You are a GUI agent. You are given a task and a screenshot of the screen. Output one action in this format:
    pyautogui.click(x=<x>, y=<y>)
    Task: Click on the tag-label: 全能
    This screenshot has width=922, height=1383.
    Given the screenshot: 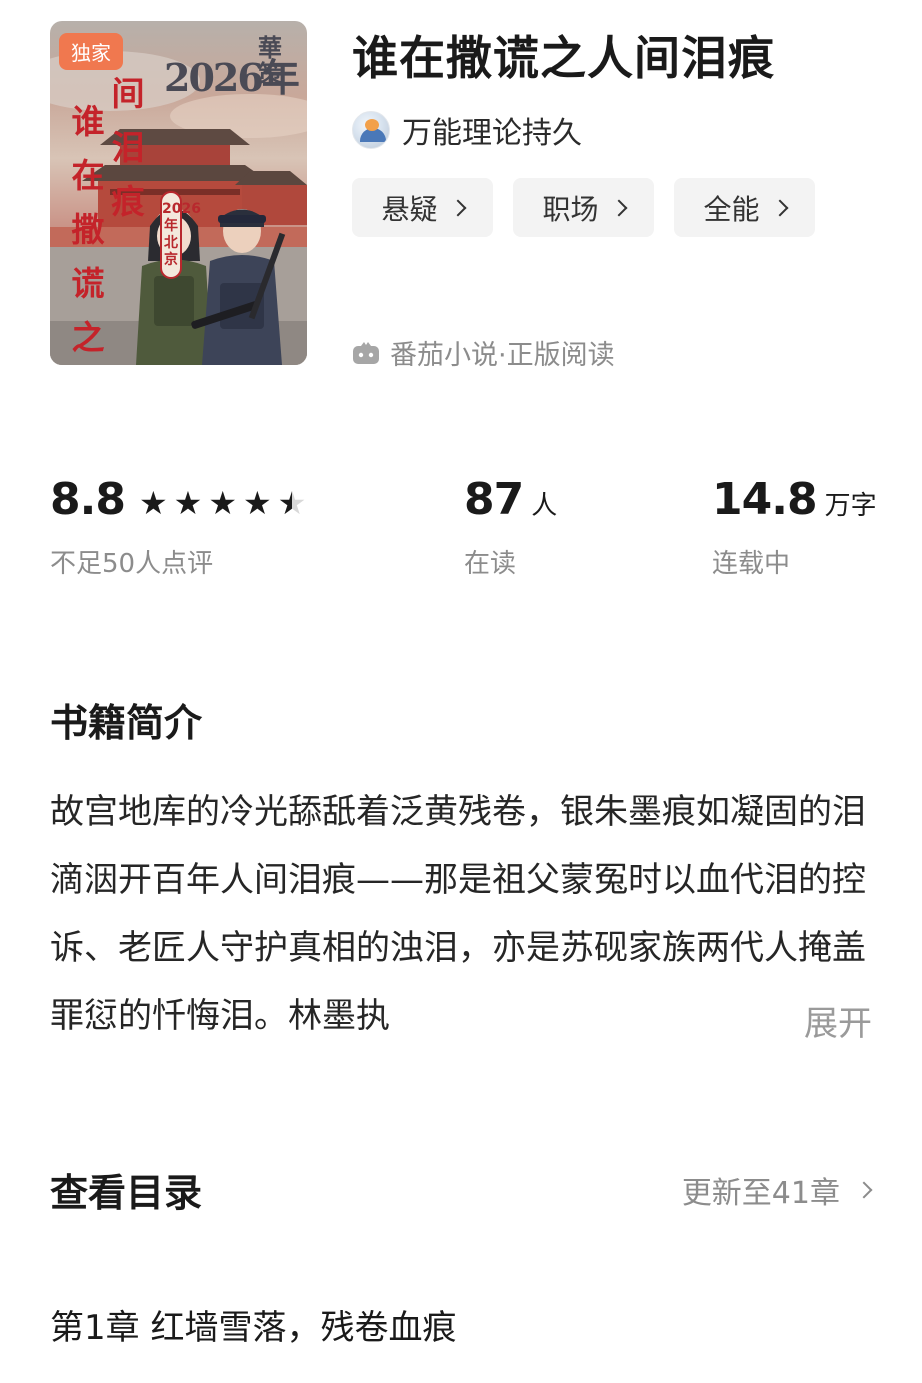 What is the action you would take?
    pyautogui.click(x=731, y=209)
    